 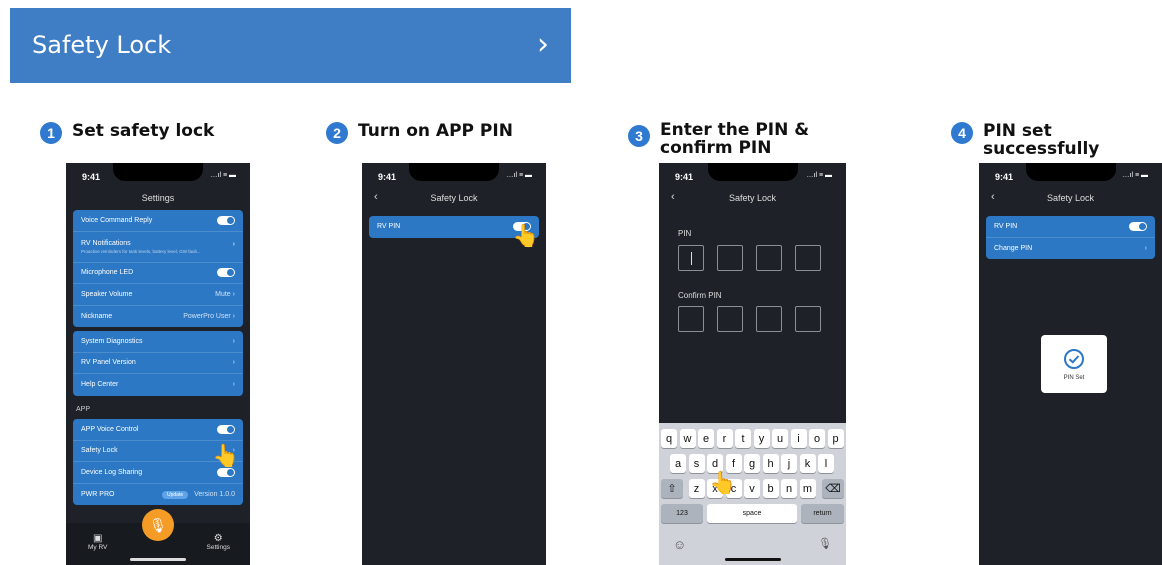 What do you see at coordinates (158, 430) in the screenshot?
I see `row-app-voice-control: APP Voice Control` at bounding box center [158, 430].